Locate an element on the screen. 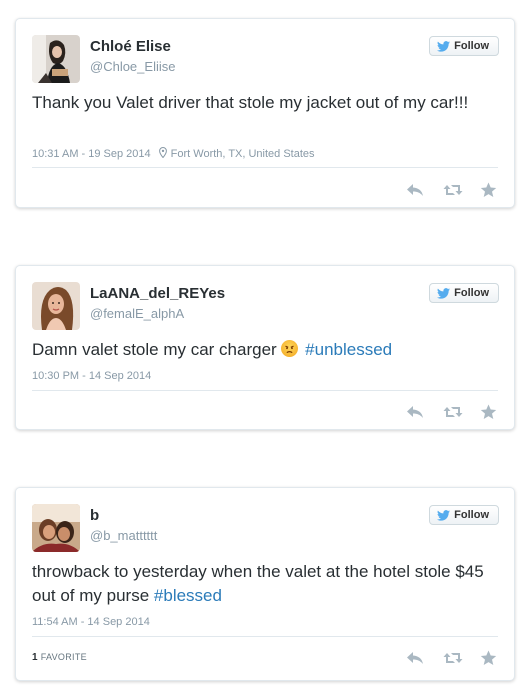  favorites-stat: 1 FAVORITE is located at coordinates (59, 657).